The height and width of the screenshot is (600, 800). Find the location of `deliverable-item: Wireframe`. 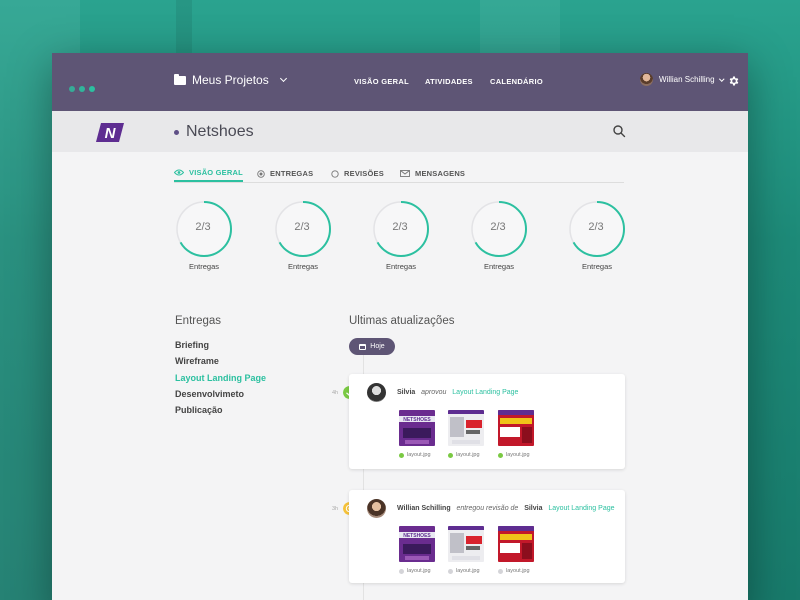

deliverable-item: Wireframe is located at coordinates (197, 361).